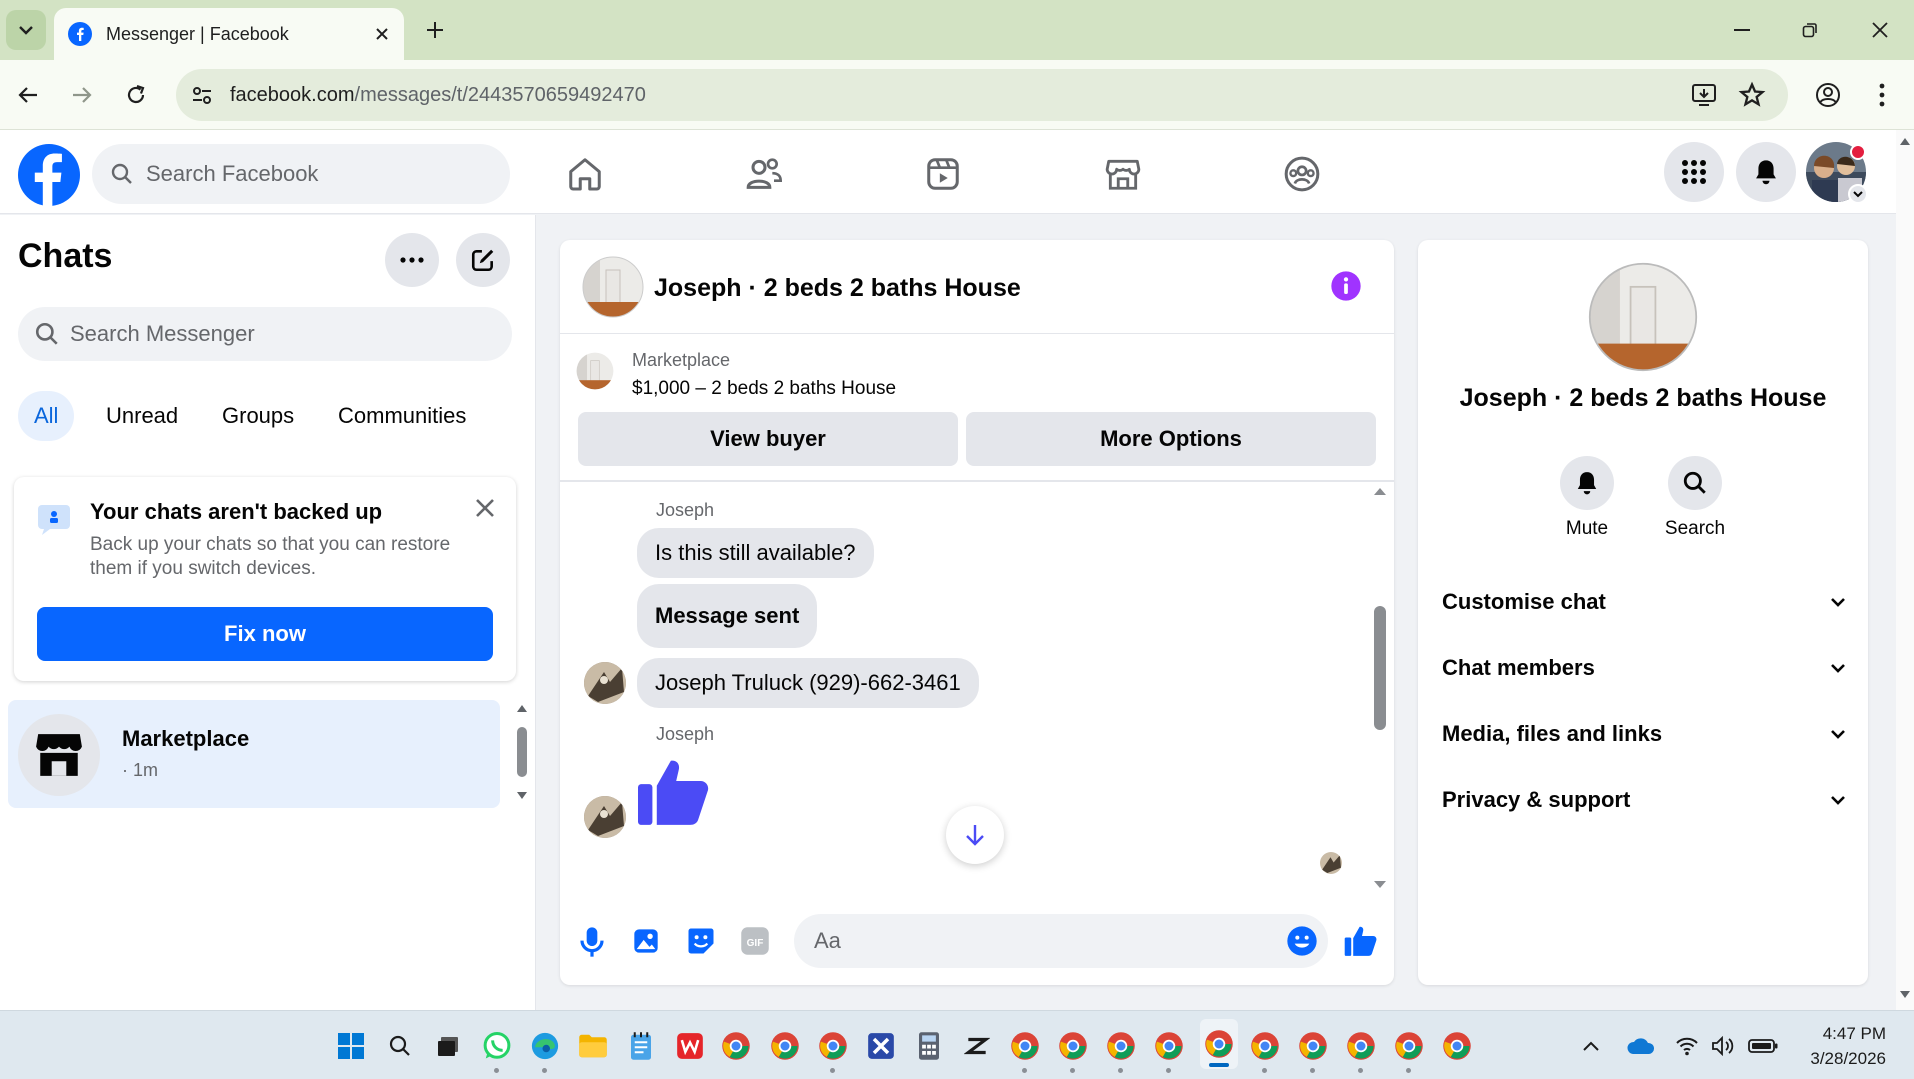 The height and width of the screenshot is (1079, 1914). Describe the element at coordinates (808, 683) in the screenshot. I see `message-bubble: Joseph Truluck (929)-662-3461` at that location.